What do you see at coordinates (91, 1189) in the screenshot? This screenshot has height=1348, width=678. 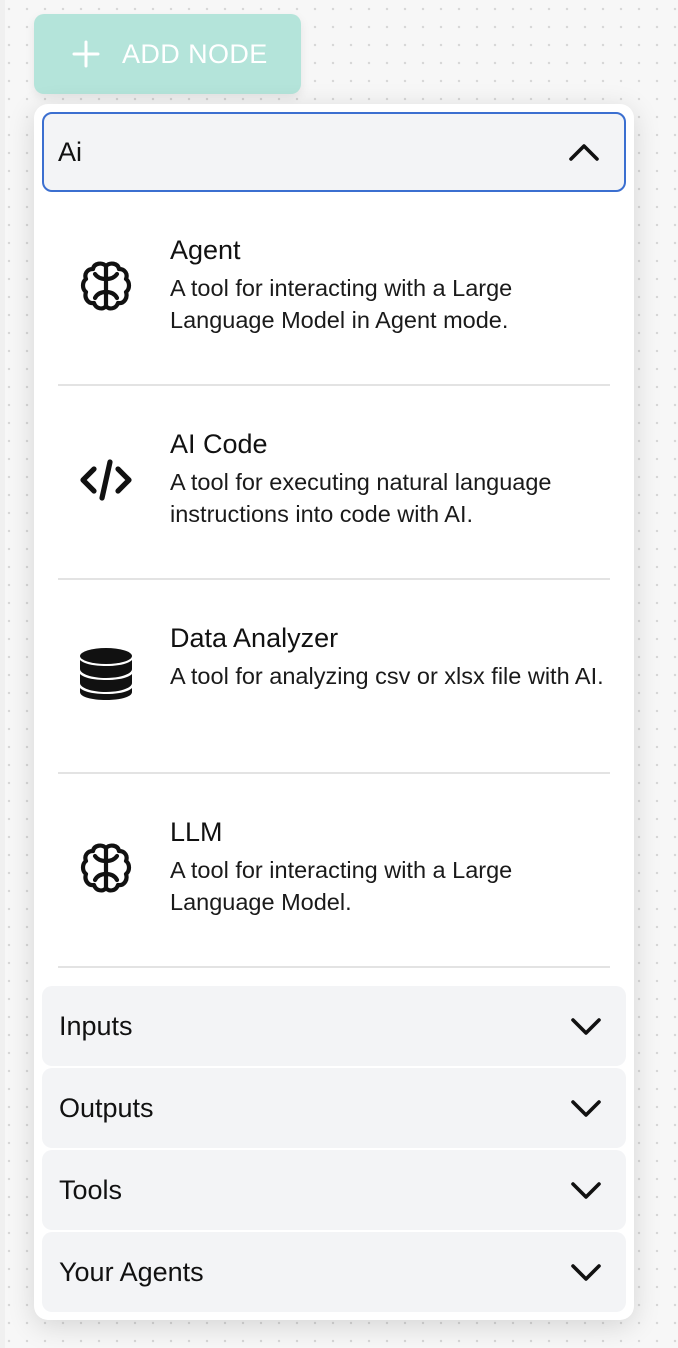 I see `category-label: Tools` at bounding box center [91, 1189].